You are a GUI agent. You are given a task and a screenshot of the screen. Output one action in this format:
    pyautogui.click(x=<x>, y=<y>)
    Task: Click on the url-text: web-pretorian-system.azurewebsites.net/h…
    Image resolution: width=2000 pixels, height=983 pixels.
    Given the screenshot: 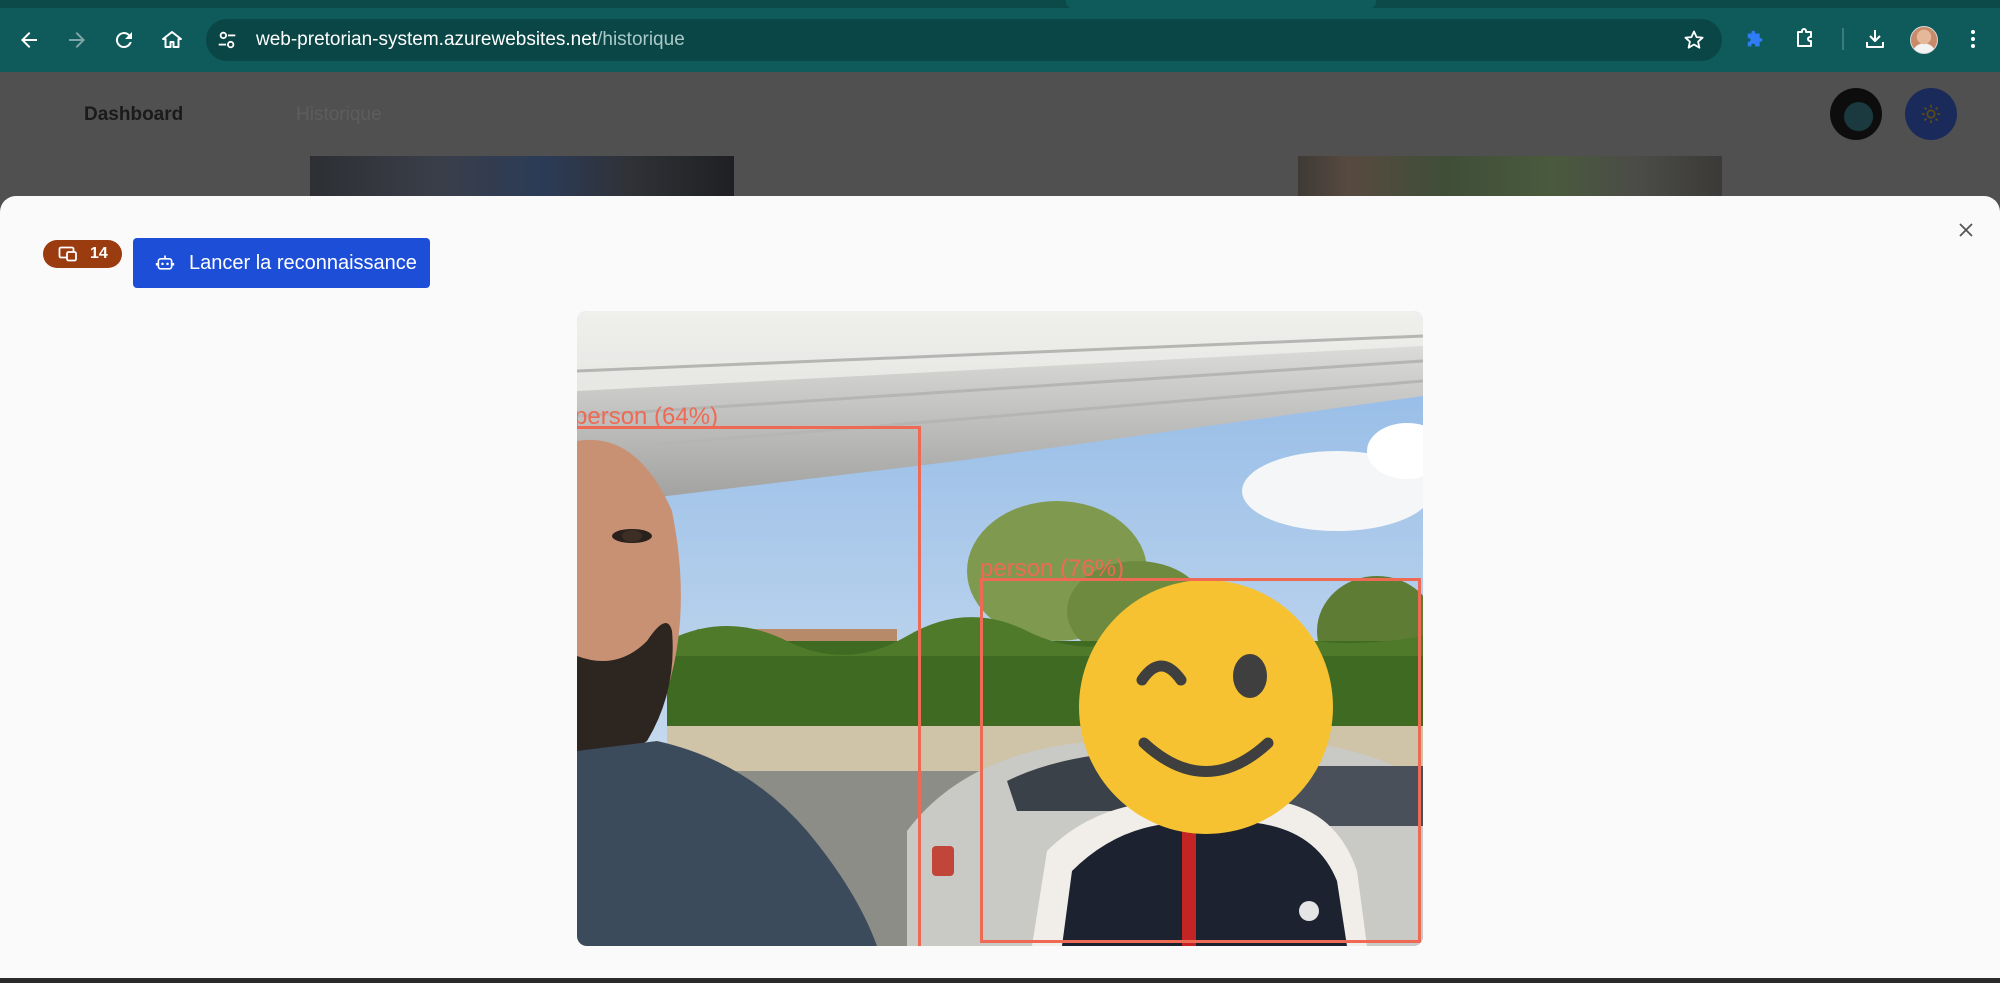 What is the action you would take?
    pyautogui.click(x=470, y=40)
    